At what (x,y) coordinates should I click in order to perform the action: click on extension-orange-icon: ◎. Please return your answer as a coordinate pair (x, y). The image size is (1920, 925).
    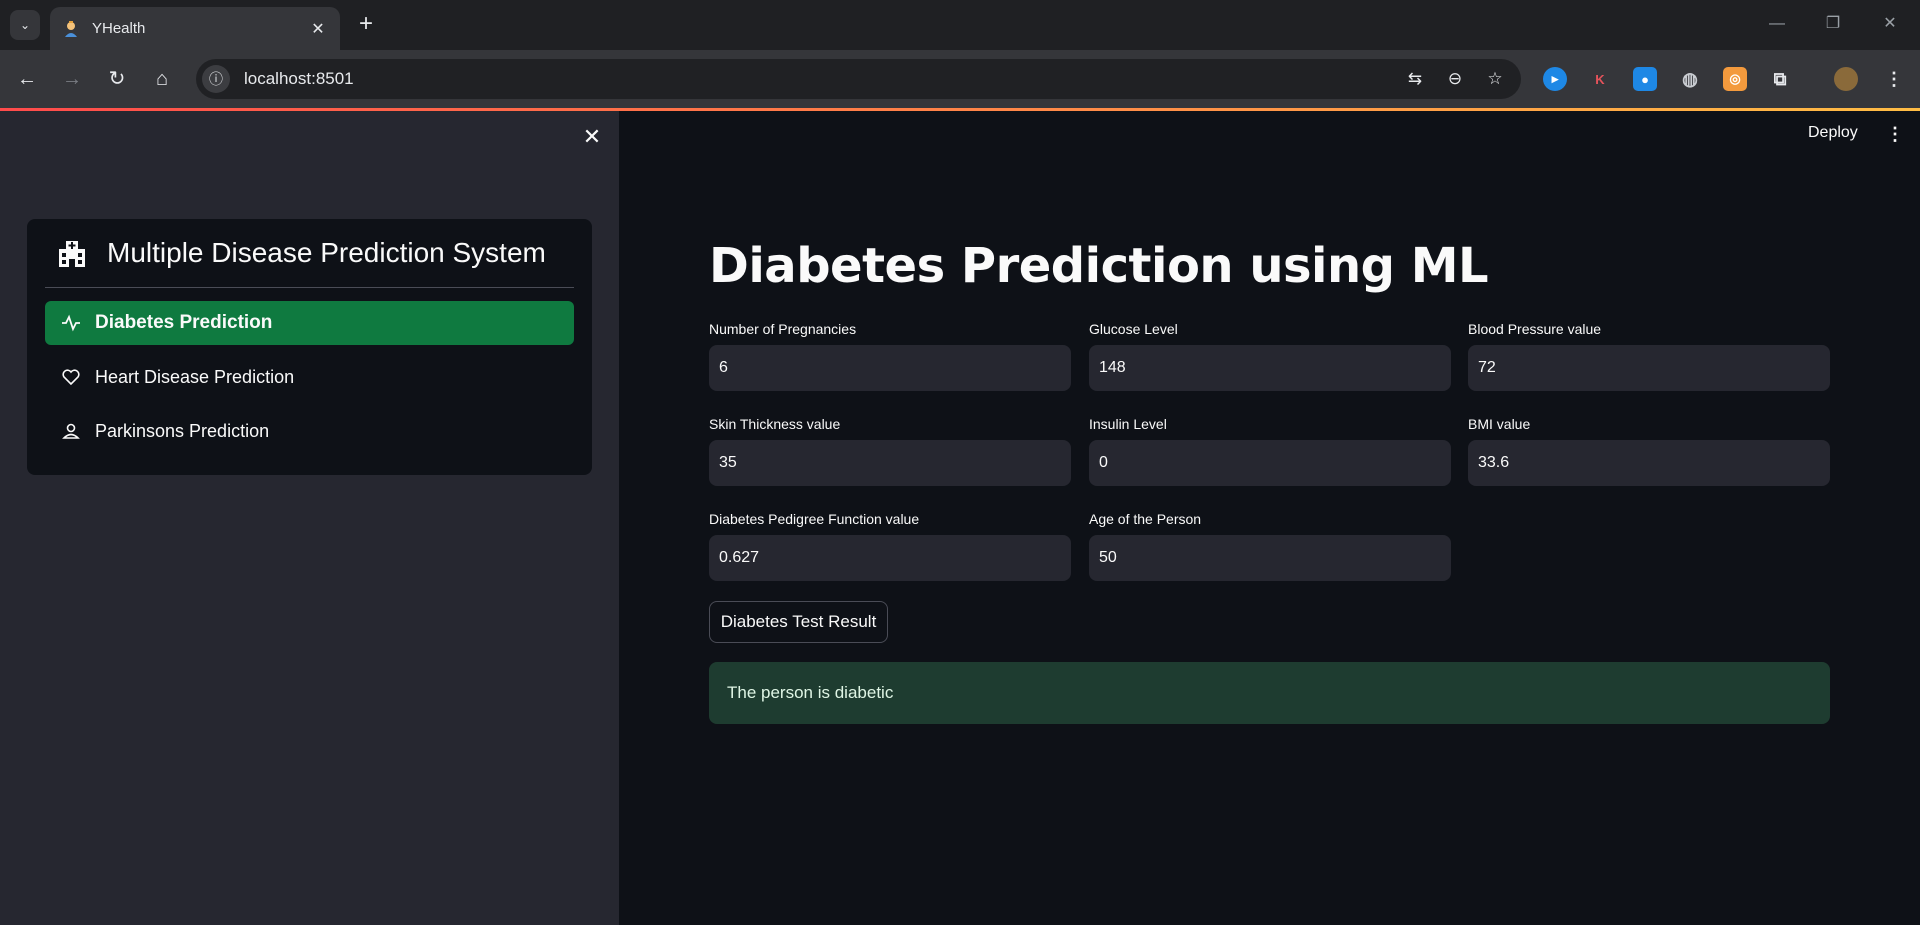
    Looking at the image, I should click on (1735, 79).